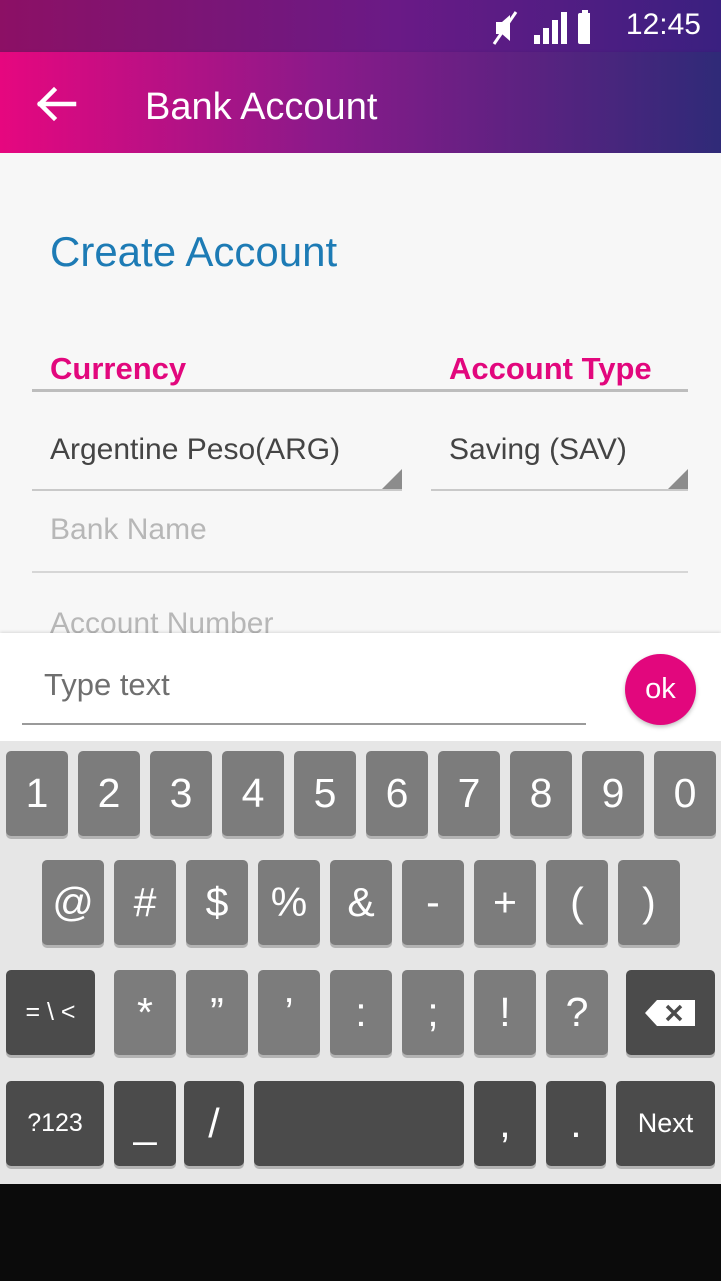 The width and height of the screenshot is (721, 1281). I want to click on status-bar: 12:45, so click(360, 26).